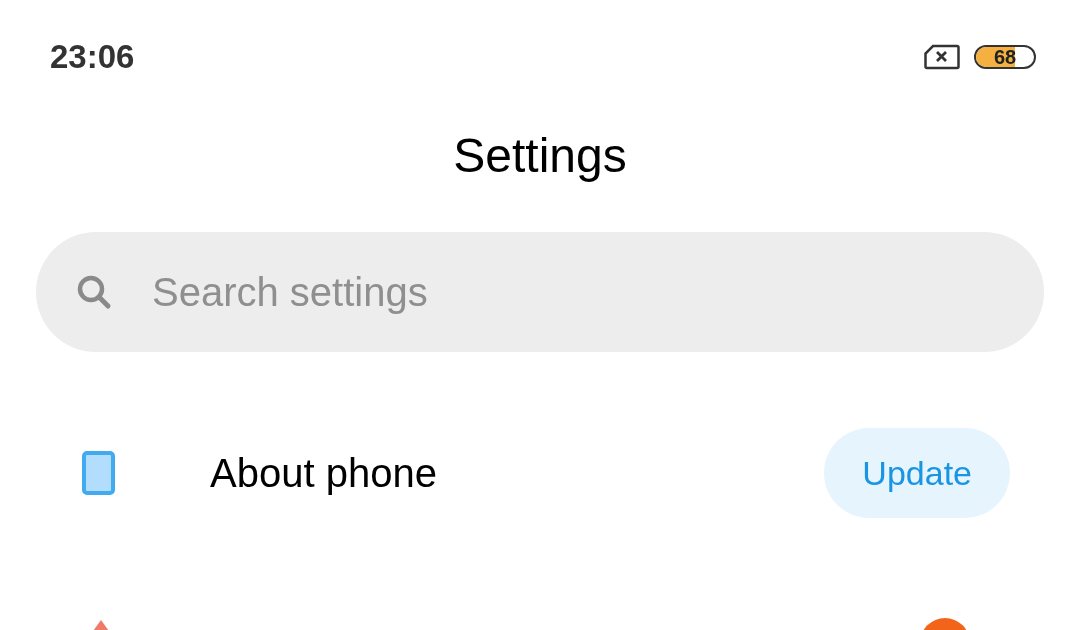 The width and height of the screenshot is (1080, 630). Describe the element at coordinates (324, 473) in the screenshot. I see `item-label: About phone` at that location.